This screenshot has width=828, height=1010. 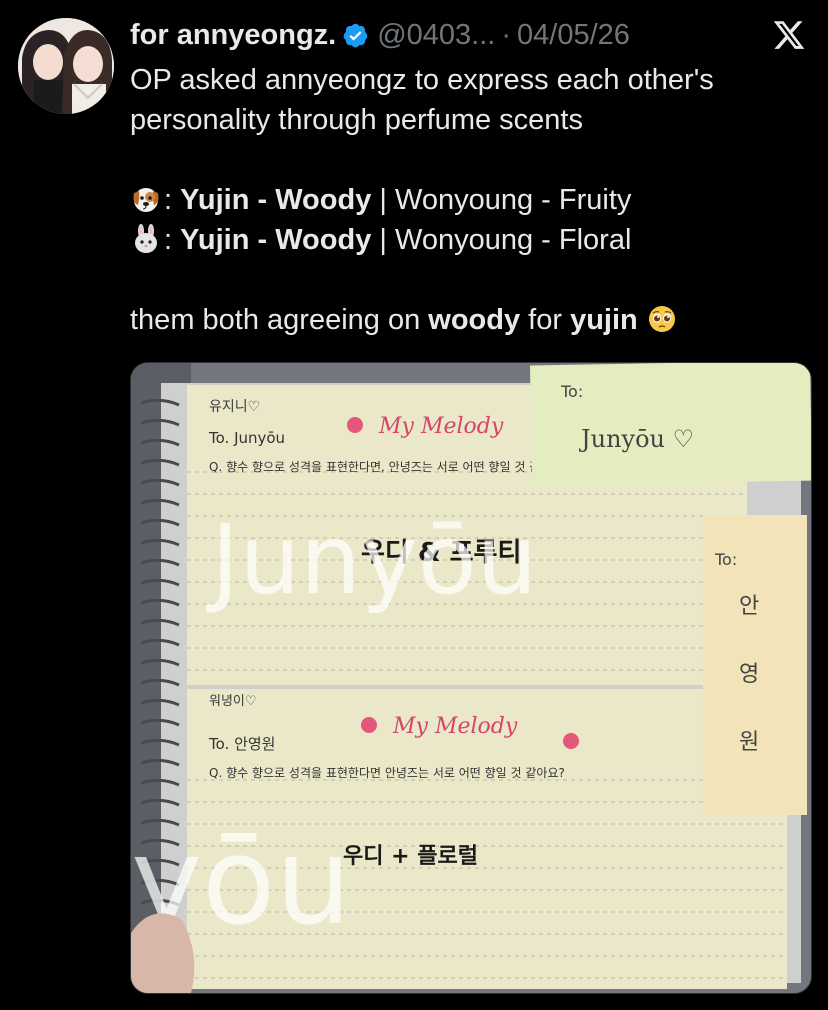 What do you see at coordinates (474, 320) in the screenshot?
I see `closing-bold-1: woody` at bounding box center [474, 320].